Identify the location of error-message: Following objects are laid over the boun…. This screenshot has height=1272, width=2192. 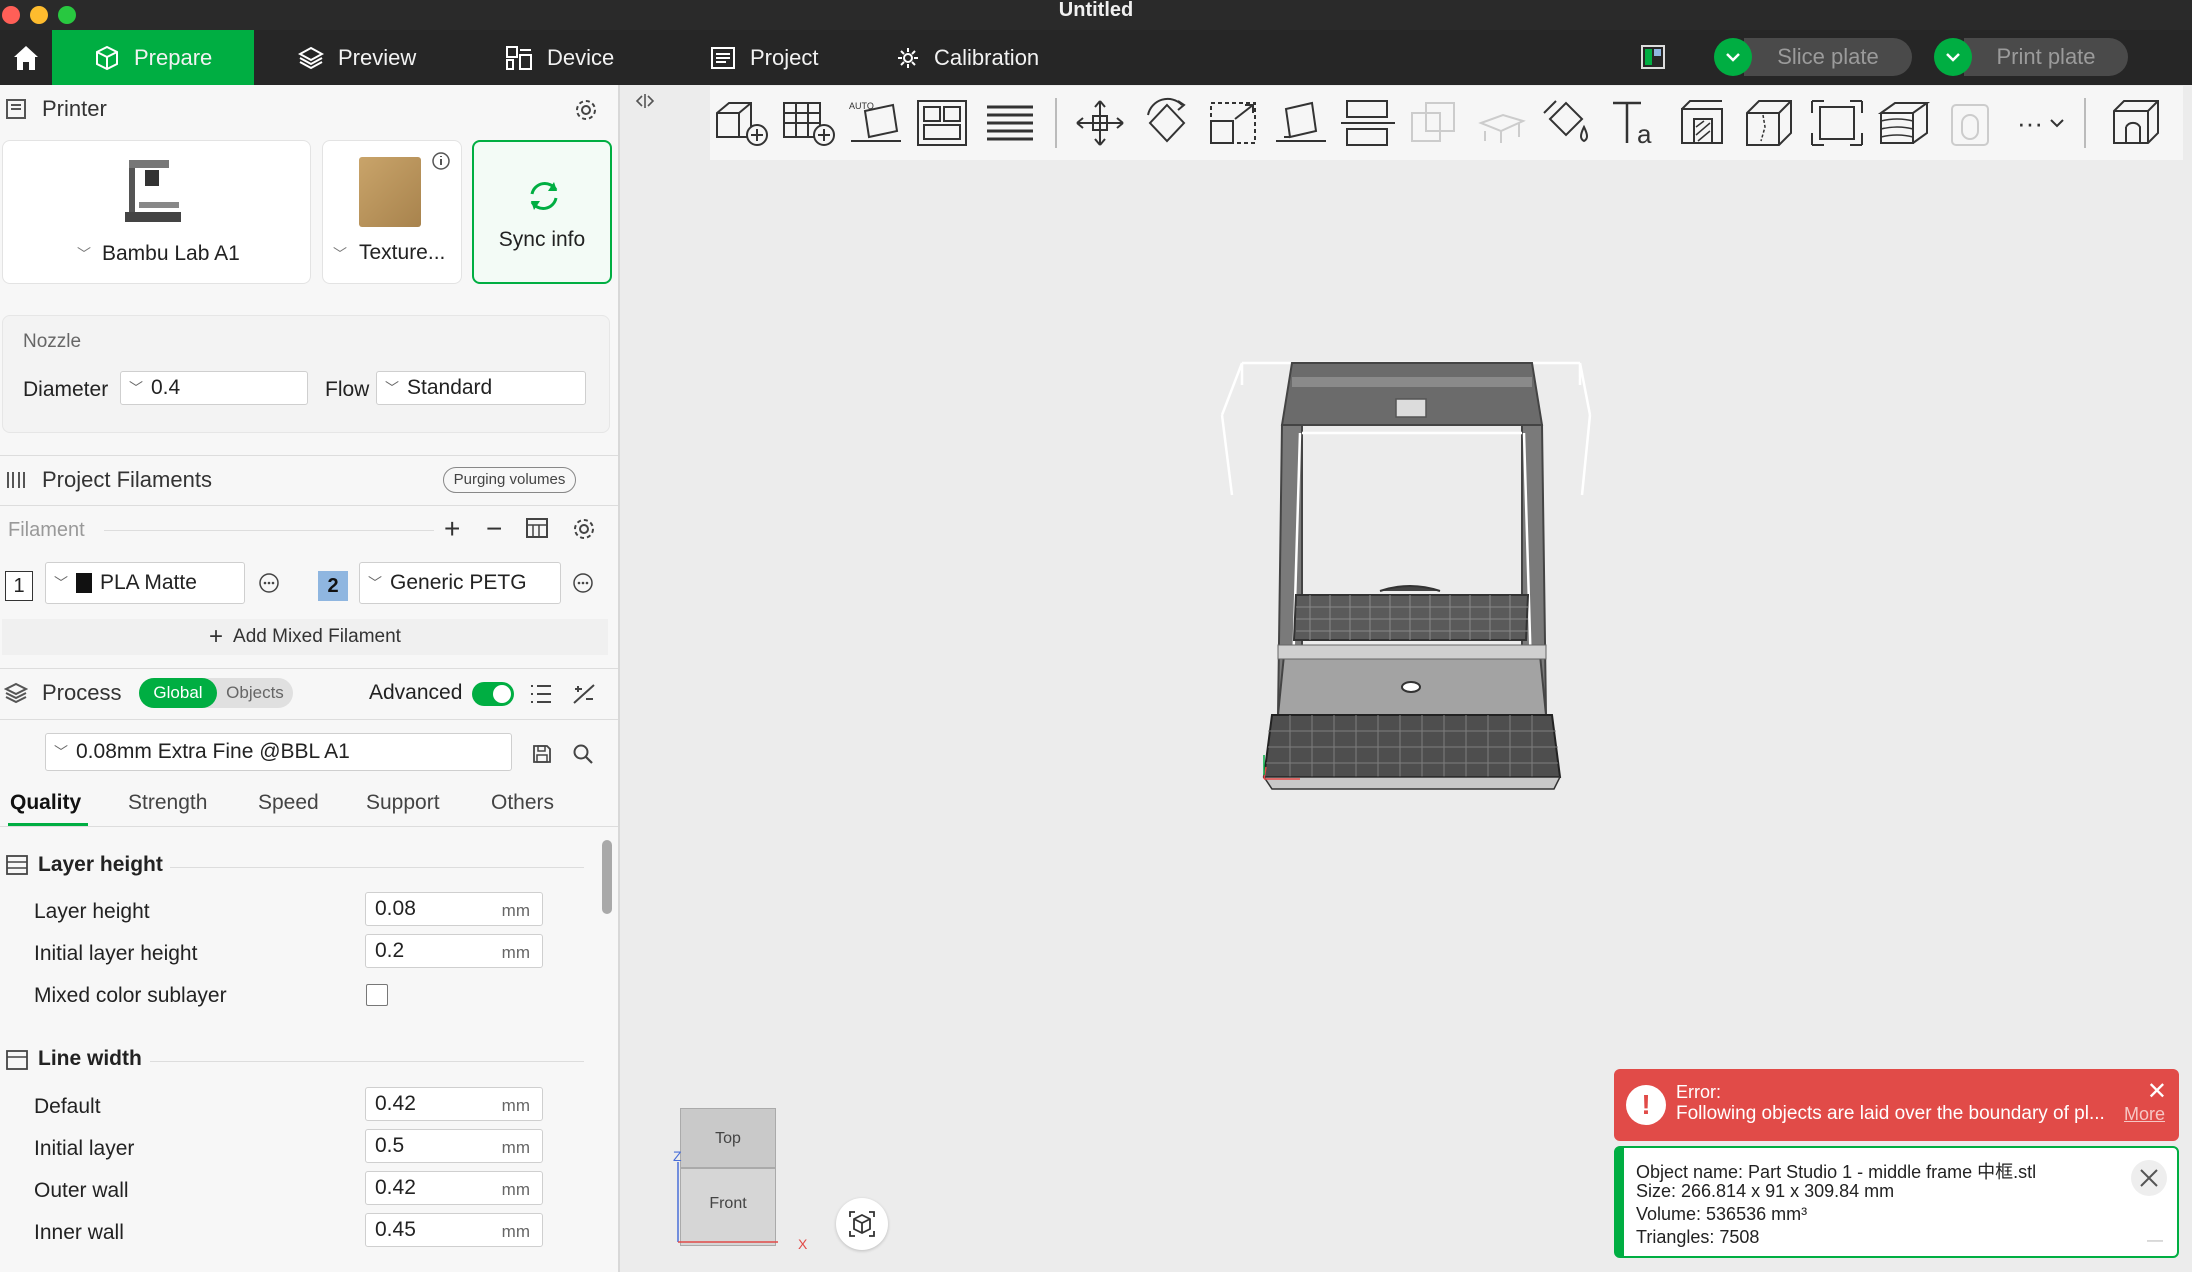
(1890, 1113).